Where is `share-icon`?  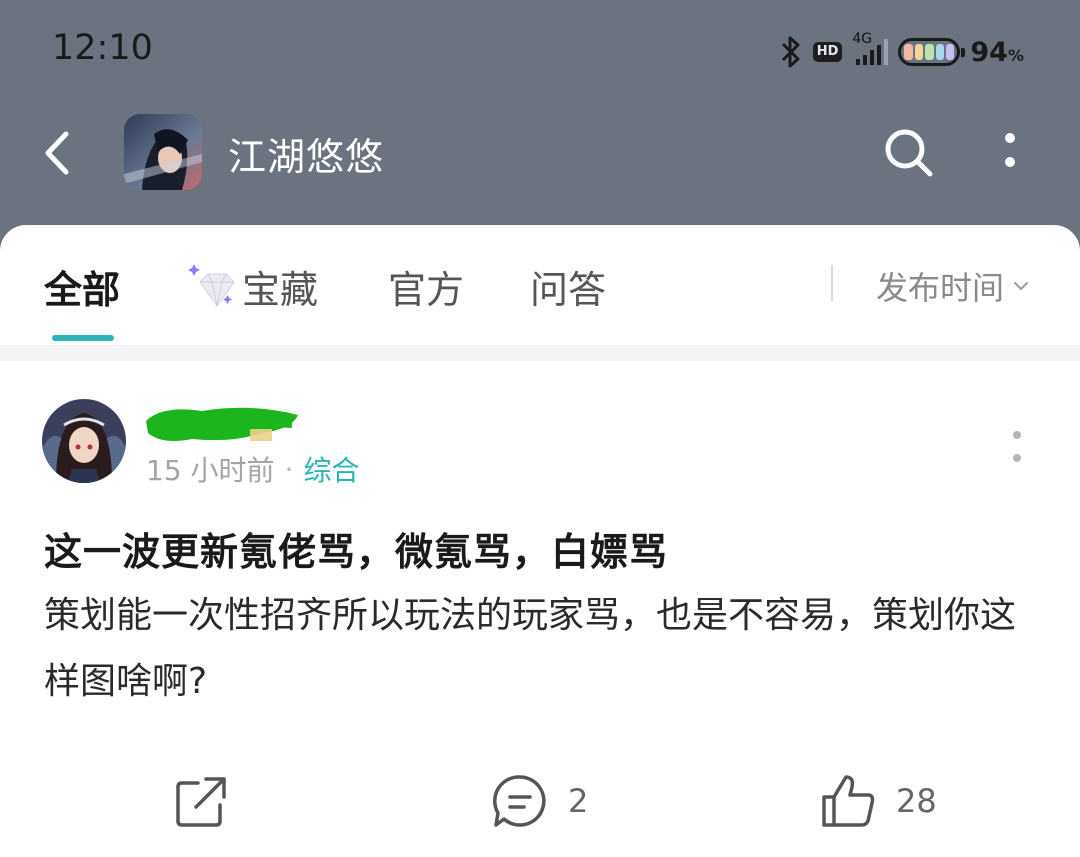 share-icon is located at coordinates (201, 802).